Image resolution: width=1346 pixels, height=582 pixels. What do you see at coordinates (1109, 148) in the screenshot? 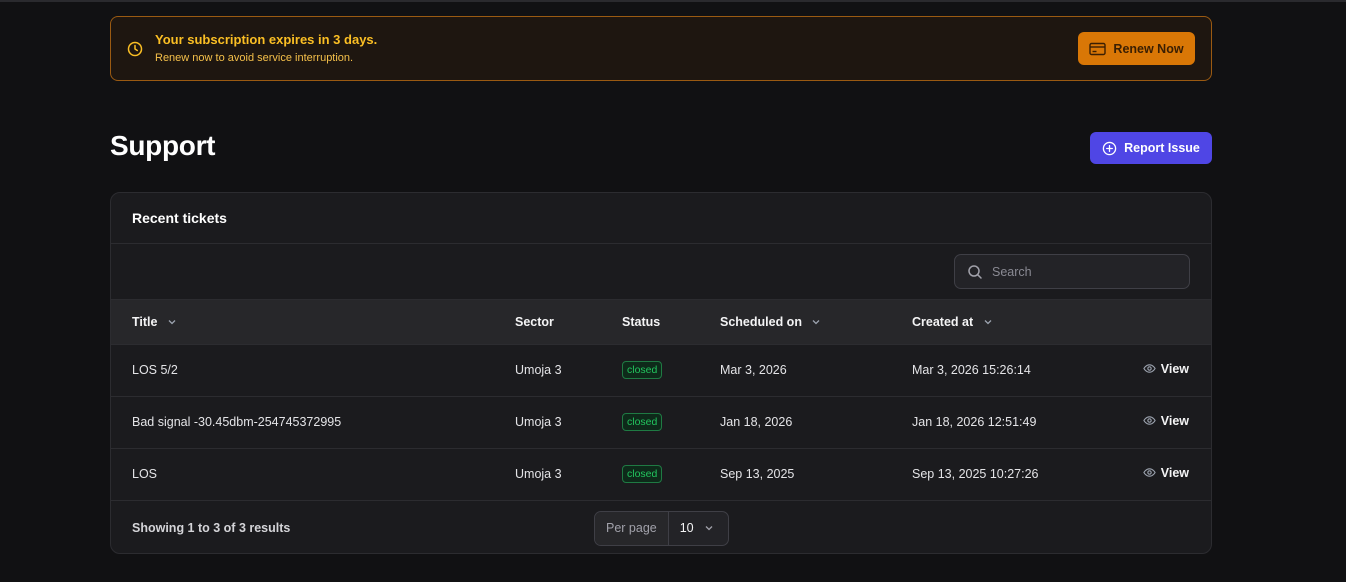
I see `plus-circle-icon` at bounding box center [1109, 148].